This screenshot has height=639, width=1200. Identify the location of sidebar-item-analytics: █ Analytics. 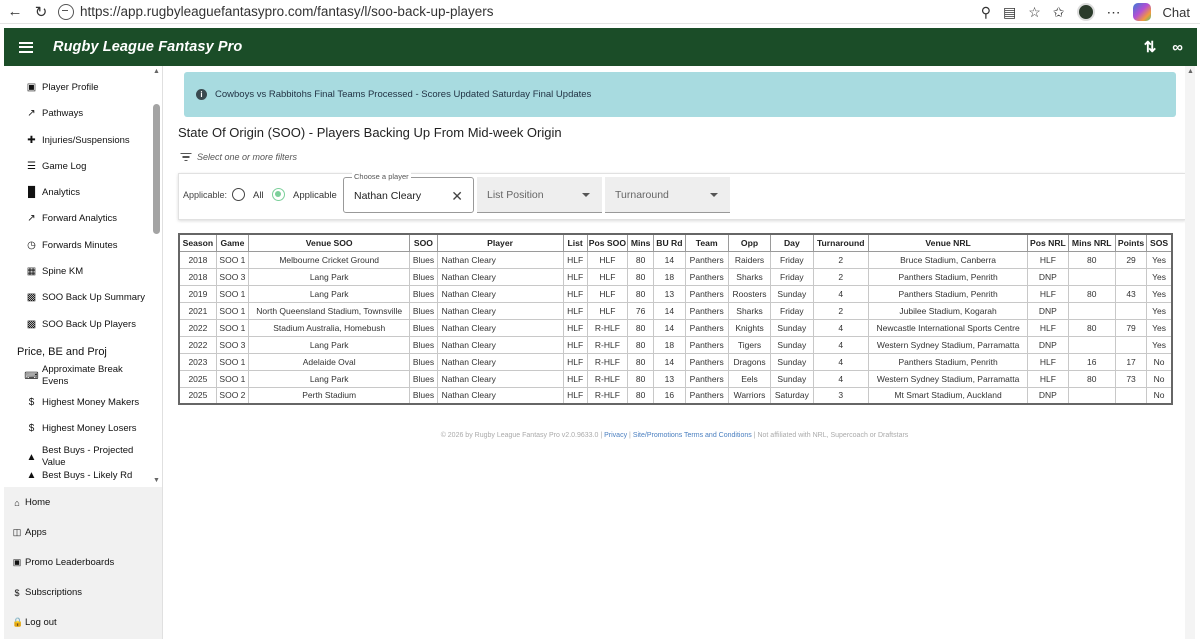
(53, 192).